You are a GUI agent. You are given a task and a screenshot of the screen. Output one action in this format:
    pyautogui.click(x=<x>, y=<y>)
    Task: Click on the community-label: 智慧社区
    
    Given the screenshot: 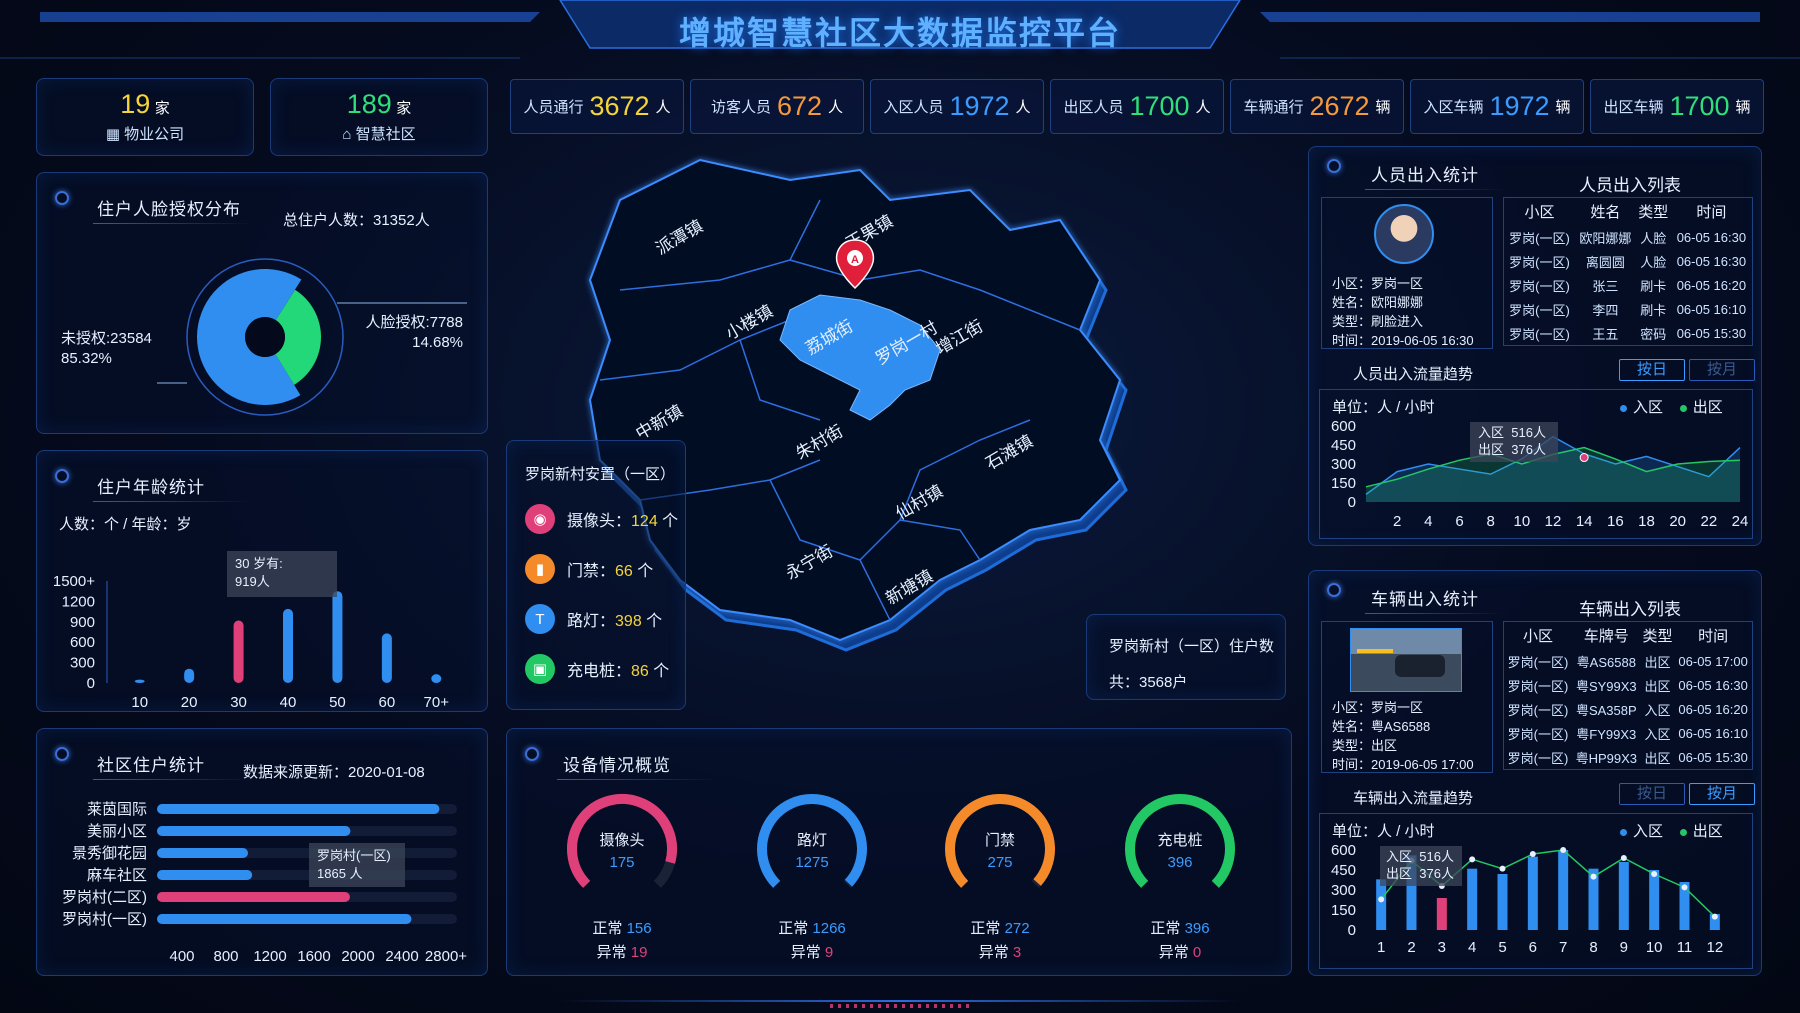 What is the action you would take?
    pyautogui.click(x=385, y=134)
    